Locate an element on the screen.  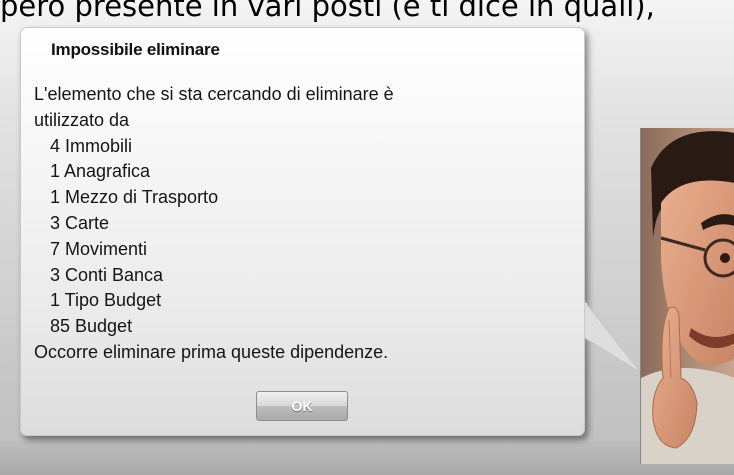
man-pointing-photo is located at coordinates (687, 296).